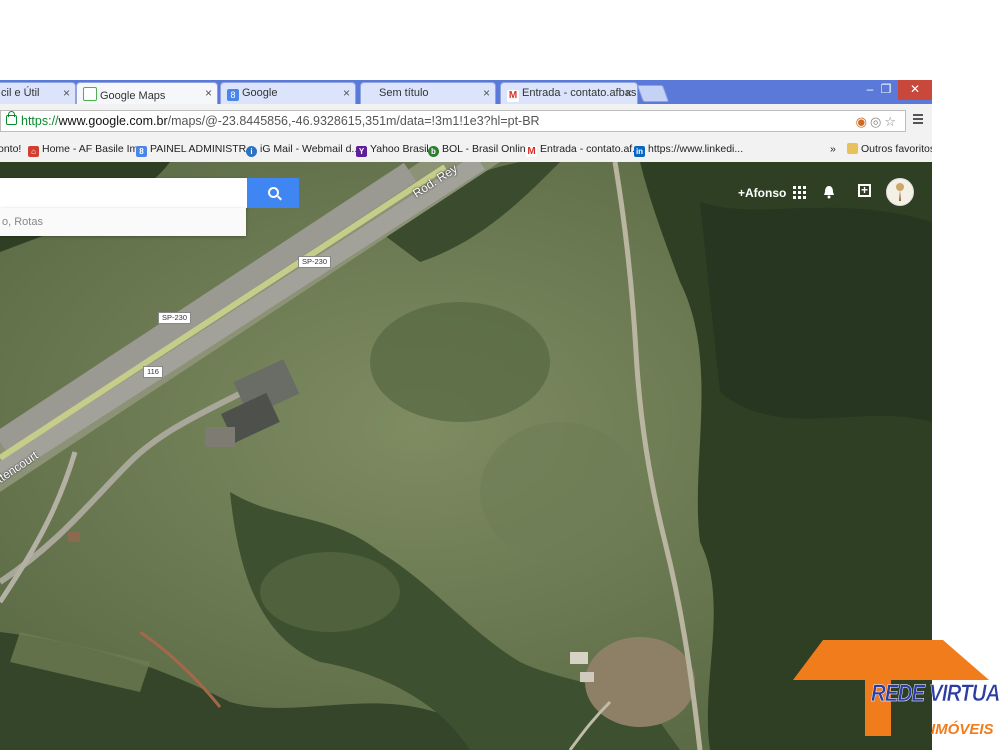  I want to click on maps-search-input, so click(123, 193).